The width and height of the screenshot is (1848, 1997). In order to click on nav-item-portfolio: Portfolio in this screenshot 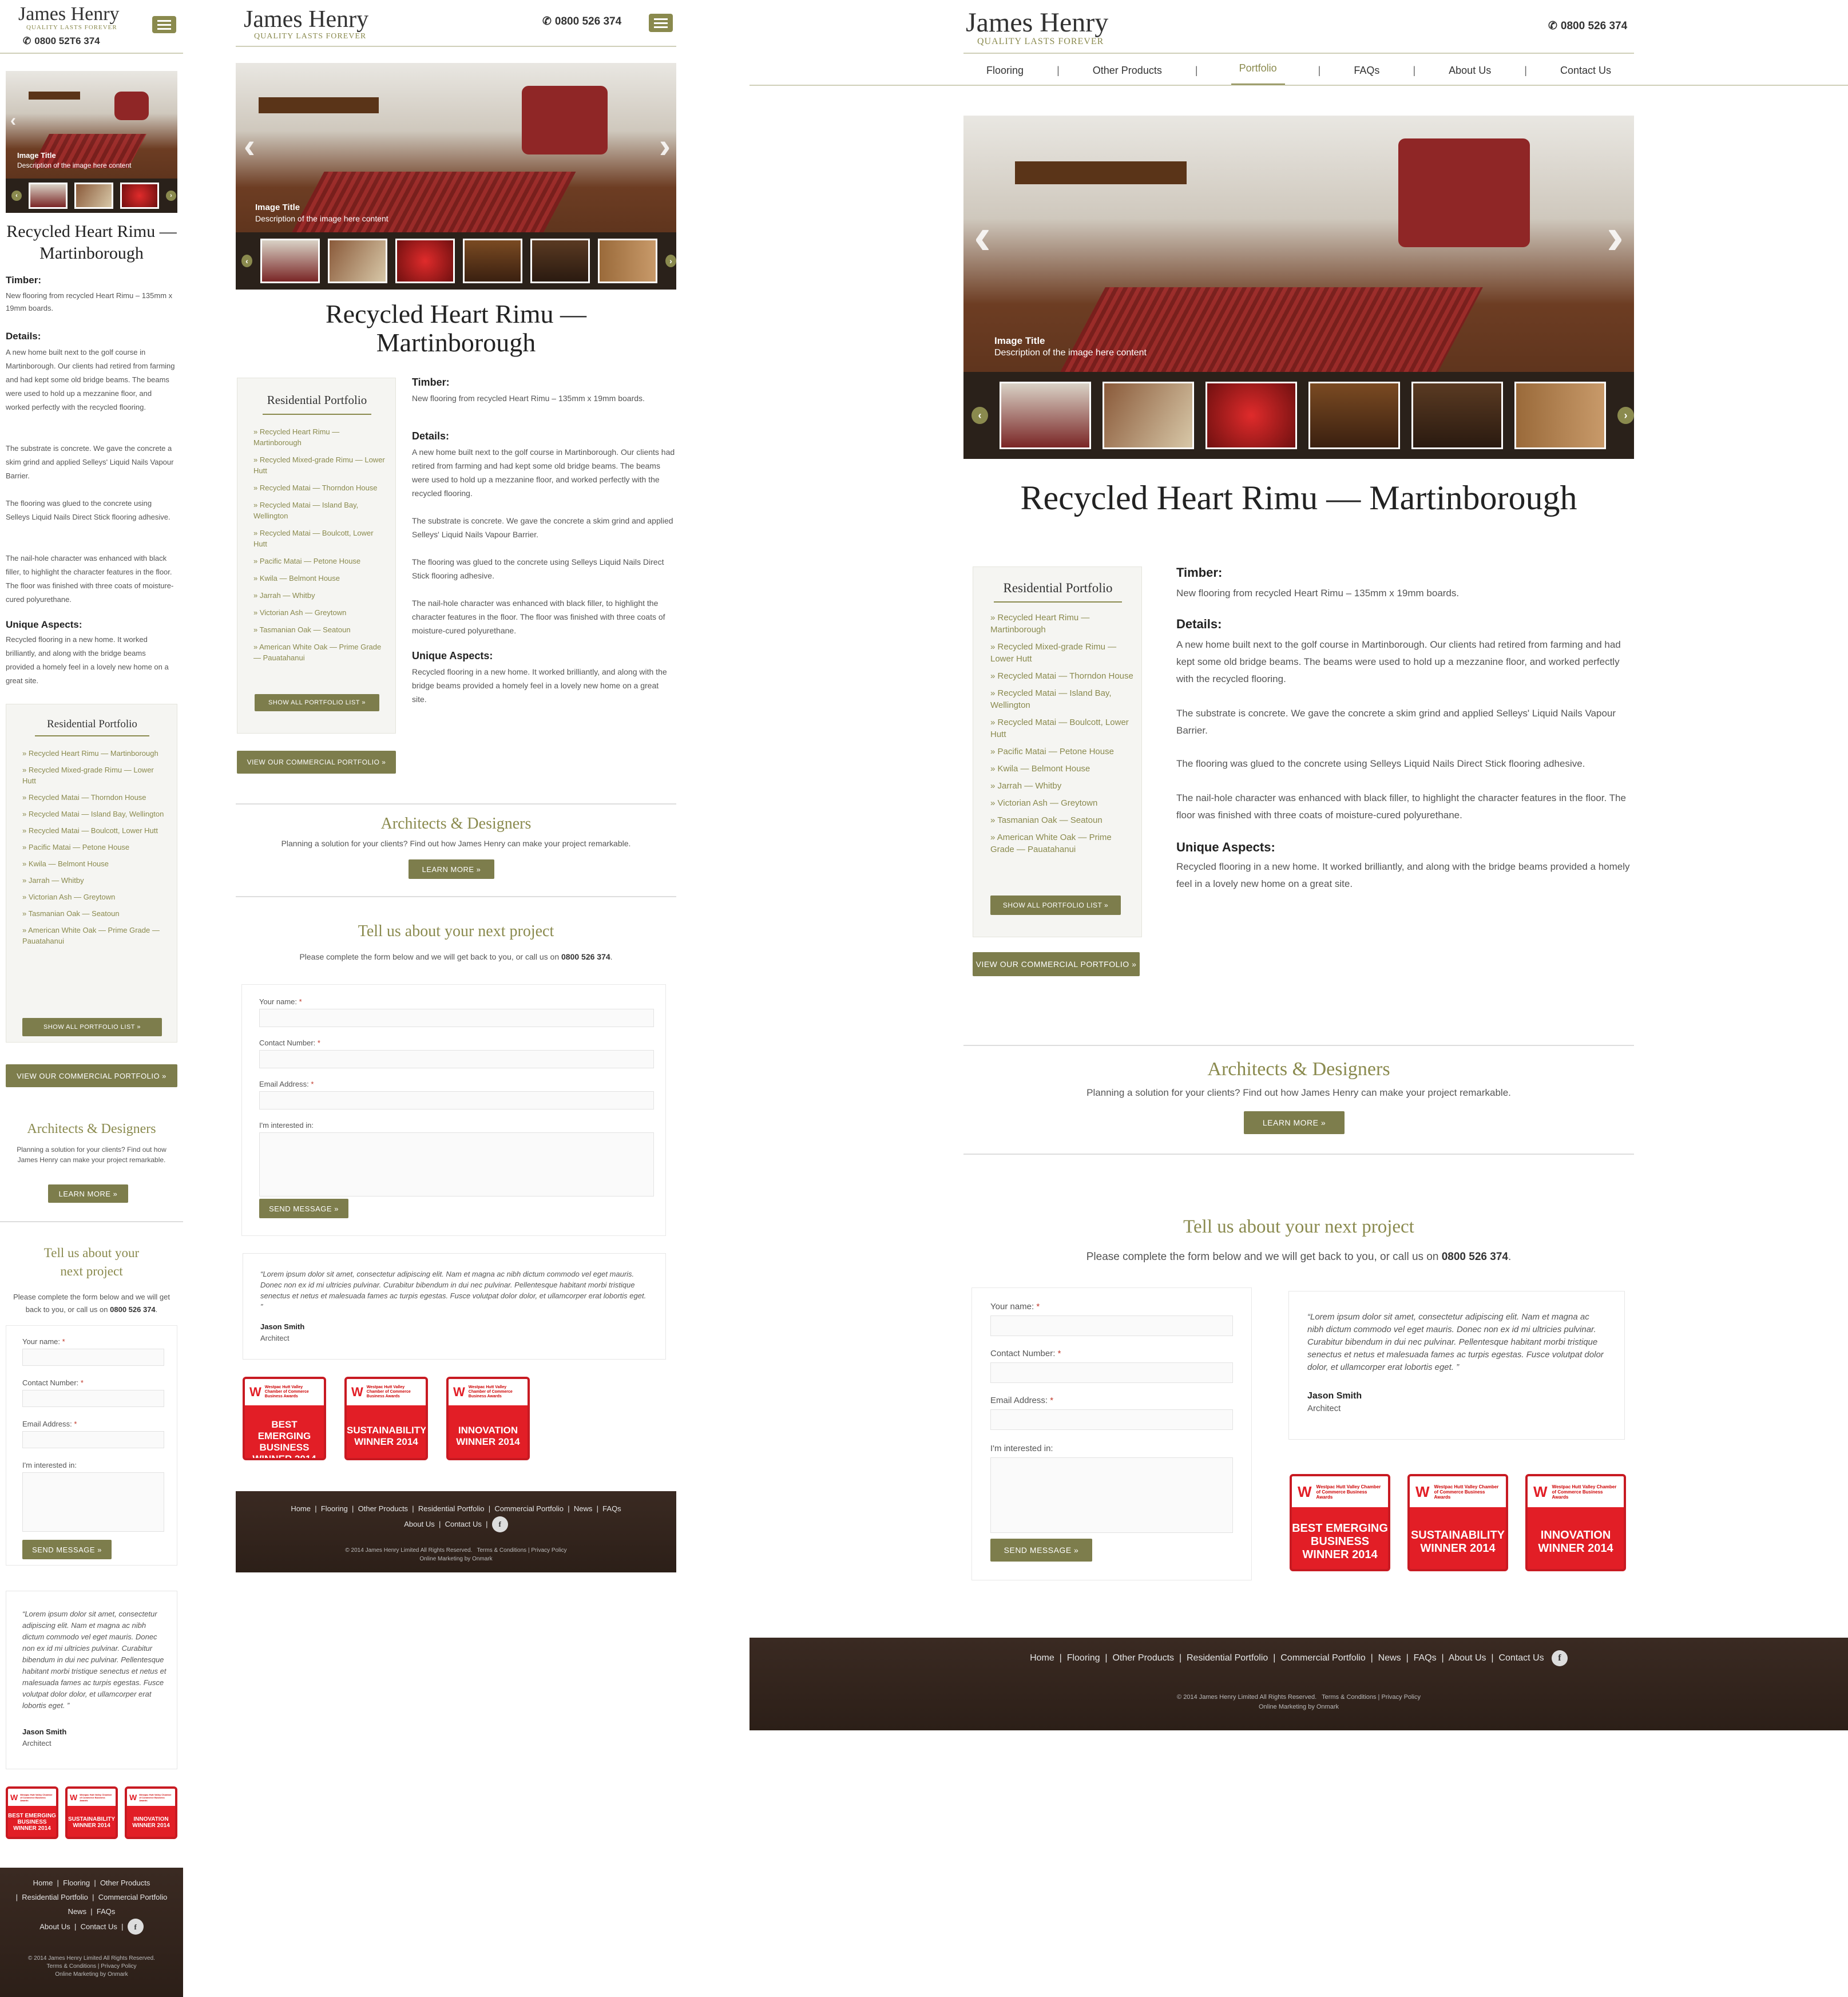, I will do `click(1258, 71)`.